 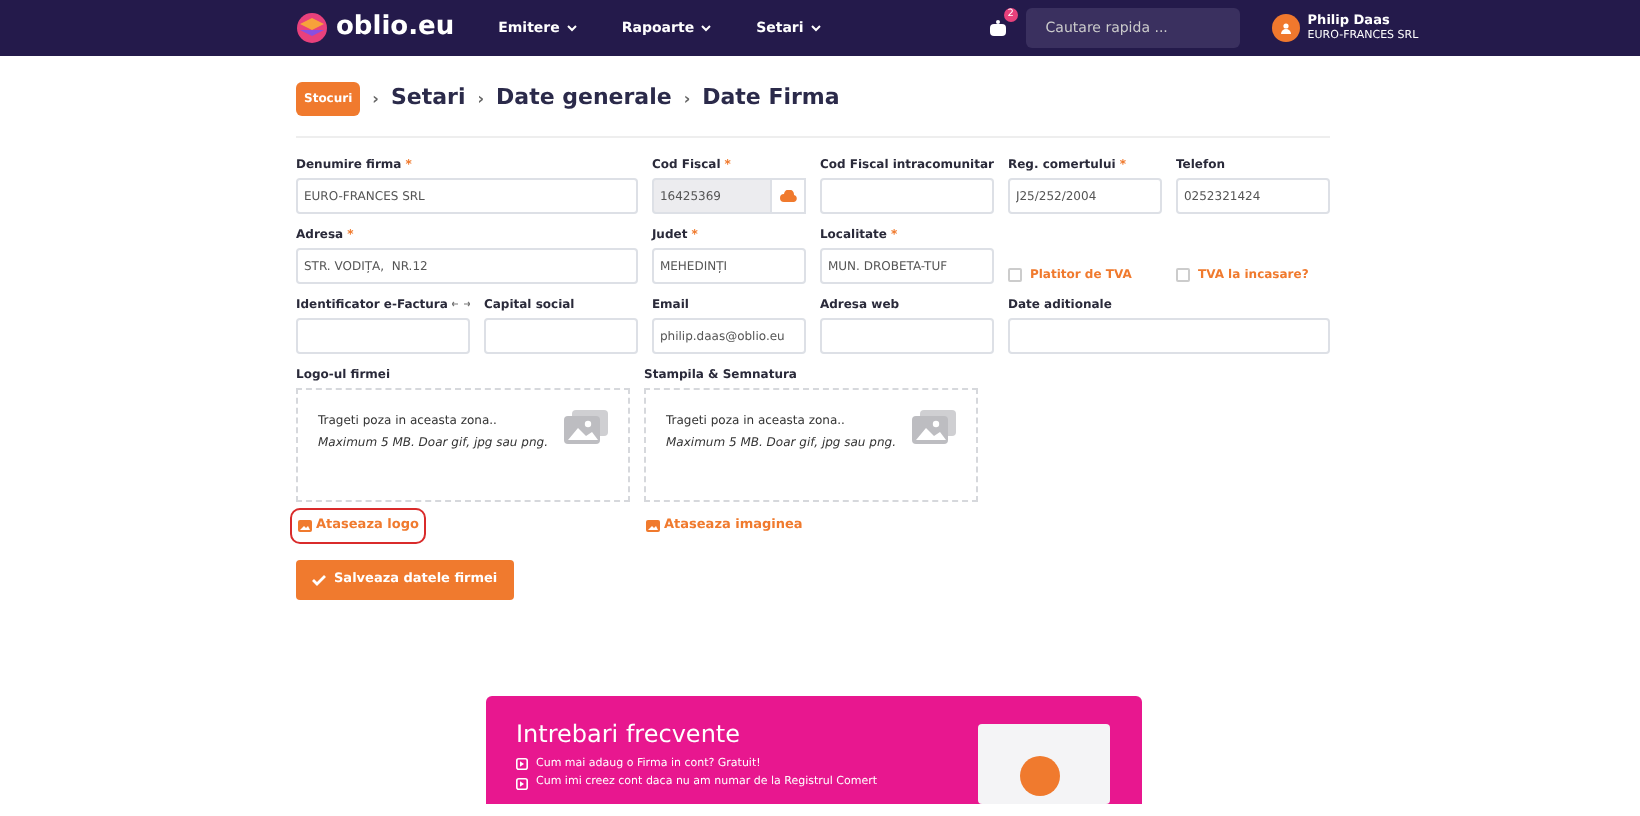 I want to click on logo-icon, so click(x=312, y=28).